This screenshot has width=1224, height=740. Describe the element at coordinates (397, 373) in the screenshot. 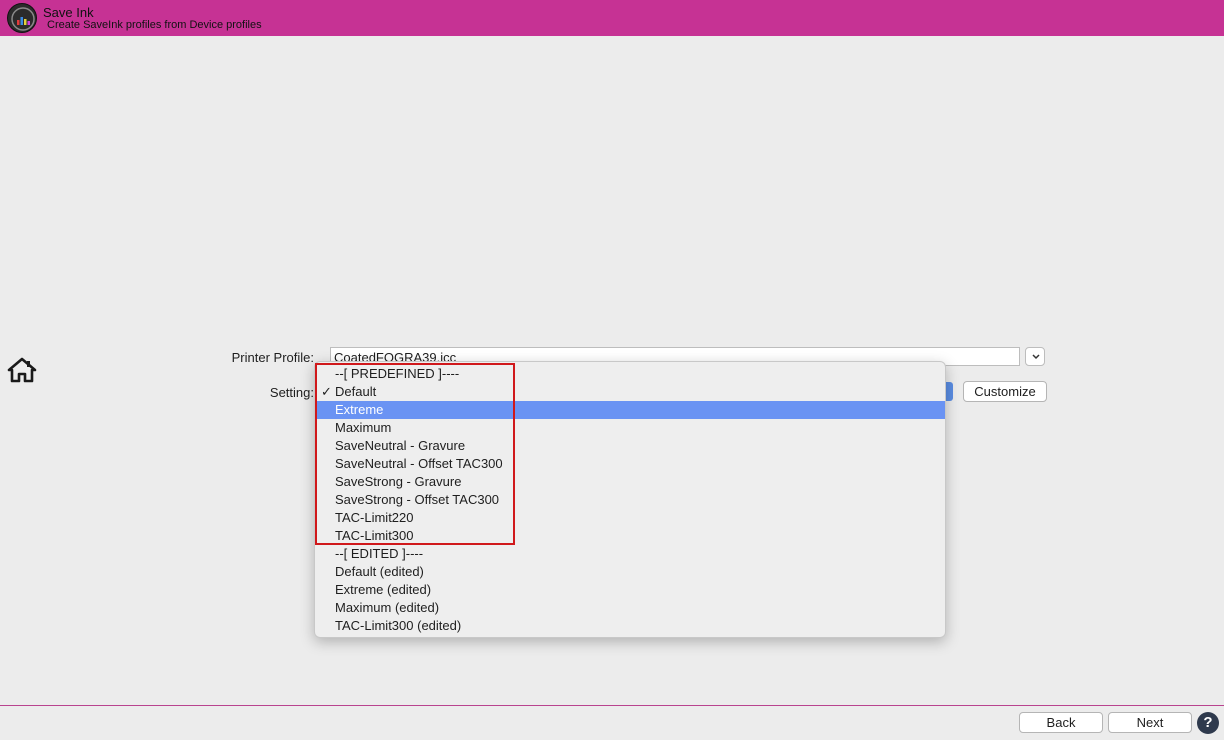

I see `menu-header-predefined: --[ PREDEFINED ]----` at that location.